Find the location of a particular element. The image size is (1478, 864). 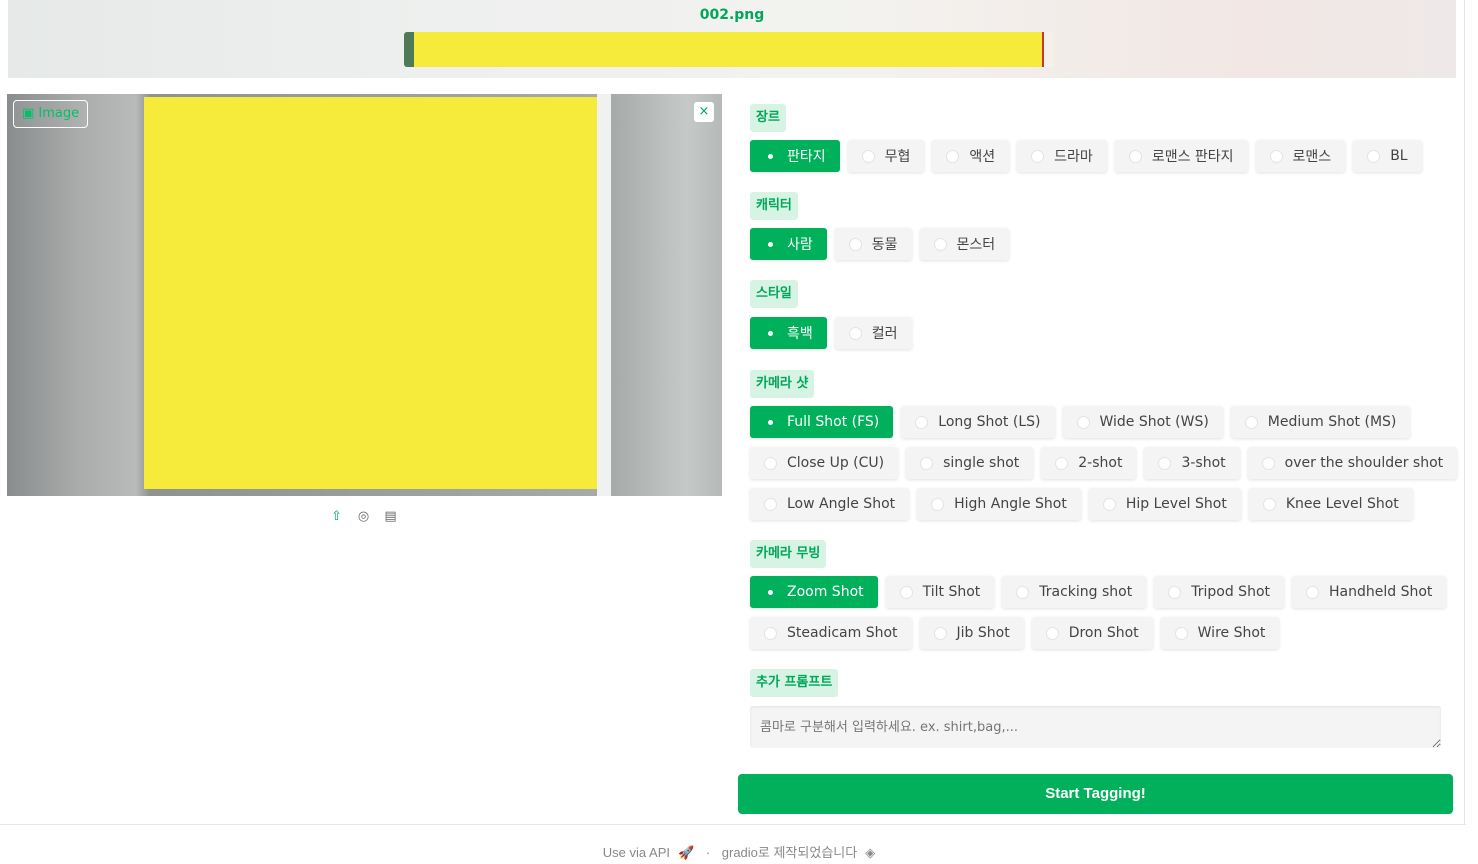

style-label: 스타일 is located at coordinates (774, 294).